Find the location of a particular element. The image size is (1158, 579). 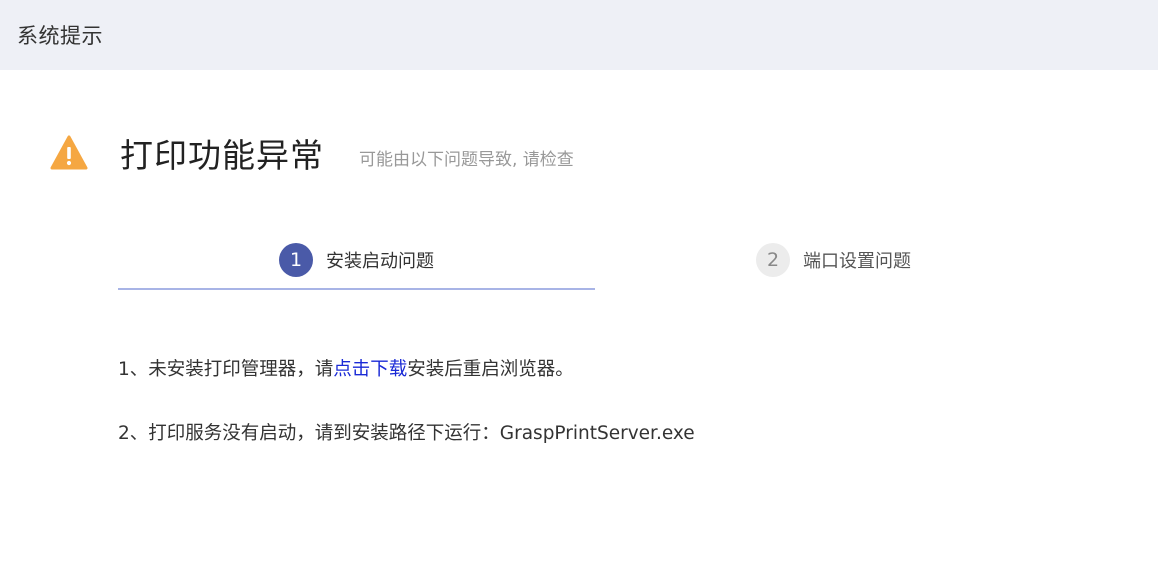

tab-install-startup: 1 安装启动问题 is located at coordinates (356, 260).